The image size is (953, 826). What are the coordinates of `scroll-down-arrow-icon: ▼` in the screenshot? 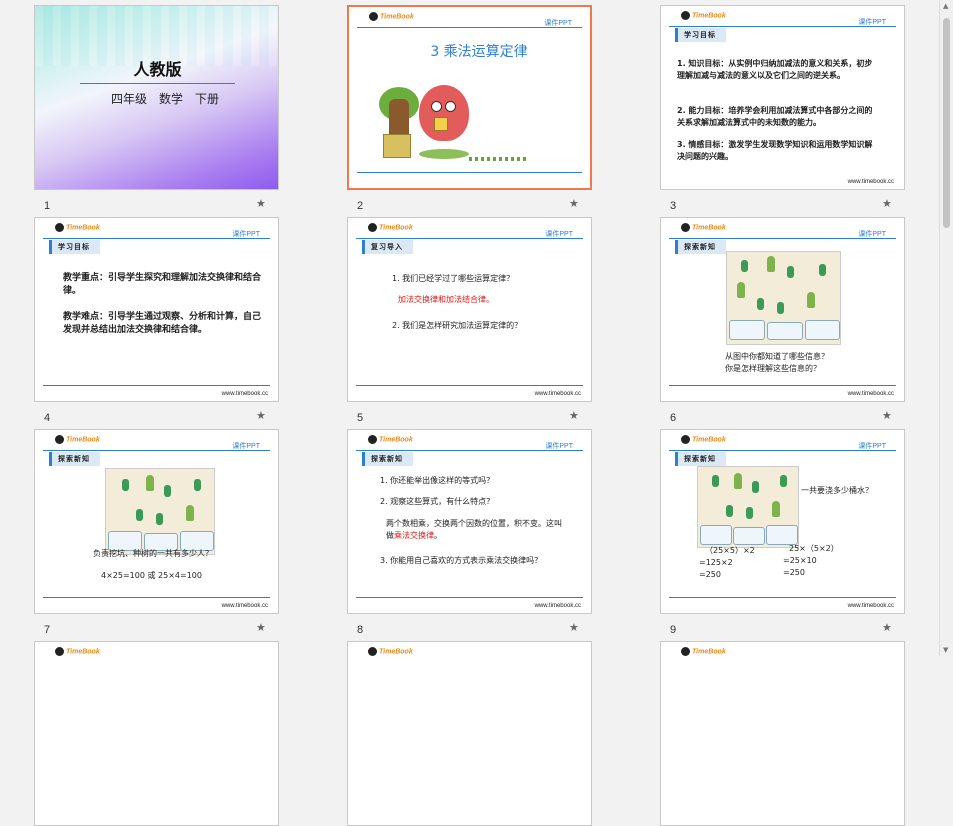 It's located at (945, 650).